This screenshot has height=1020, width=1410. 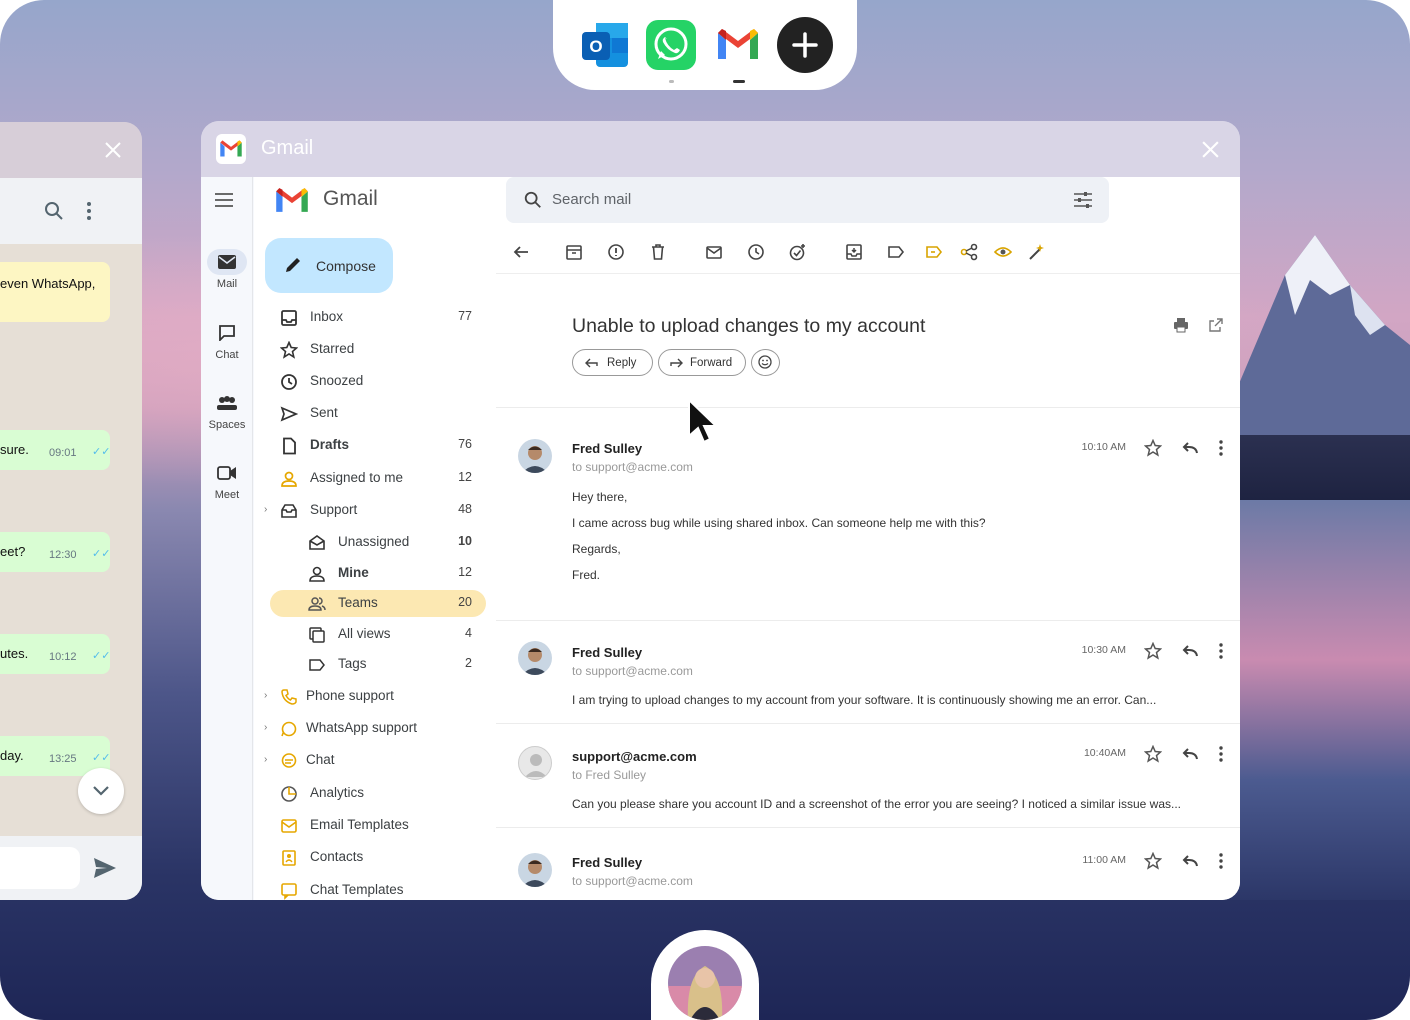 What do you see at coordinates (377, 542) in the screenshot?
I see `nav-item-unassigned: Unassigned 10` at bounding box center [377, 542].